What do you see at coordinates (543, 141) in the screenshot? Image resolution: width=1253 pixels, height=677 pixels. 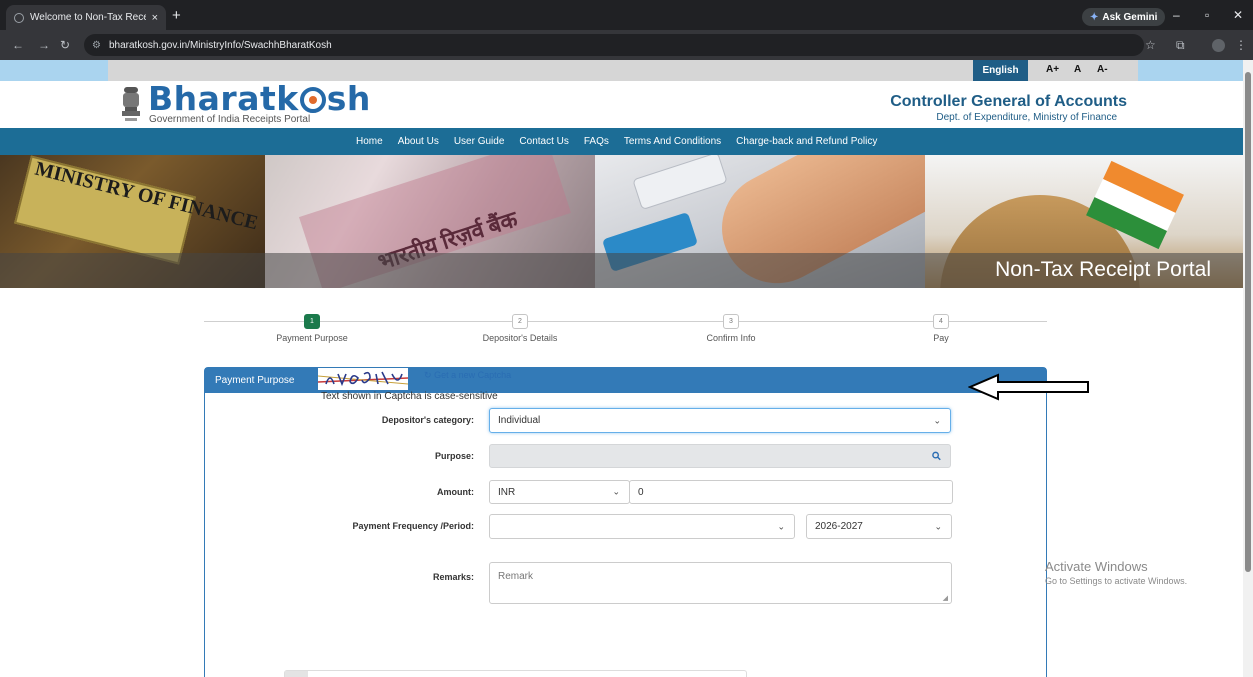 I see `nav-contact-us: Contact Us` at bounding box center [543, 141].